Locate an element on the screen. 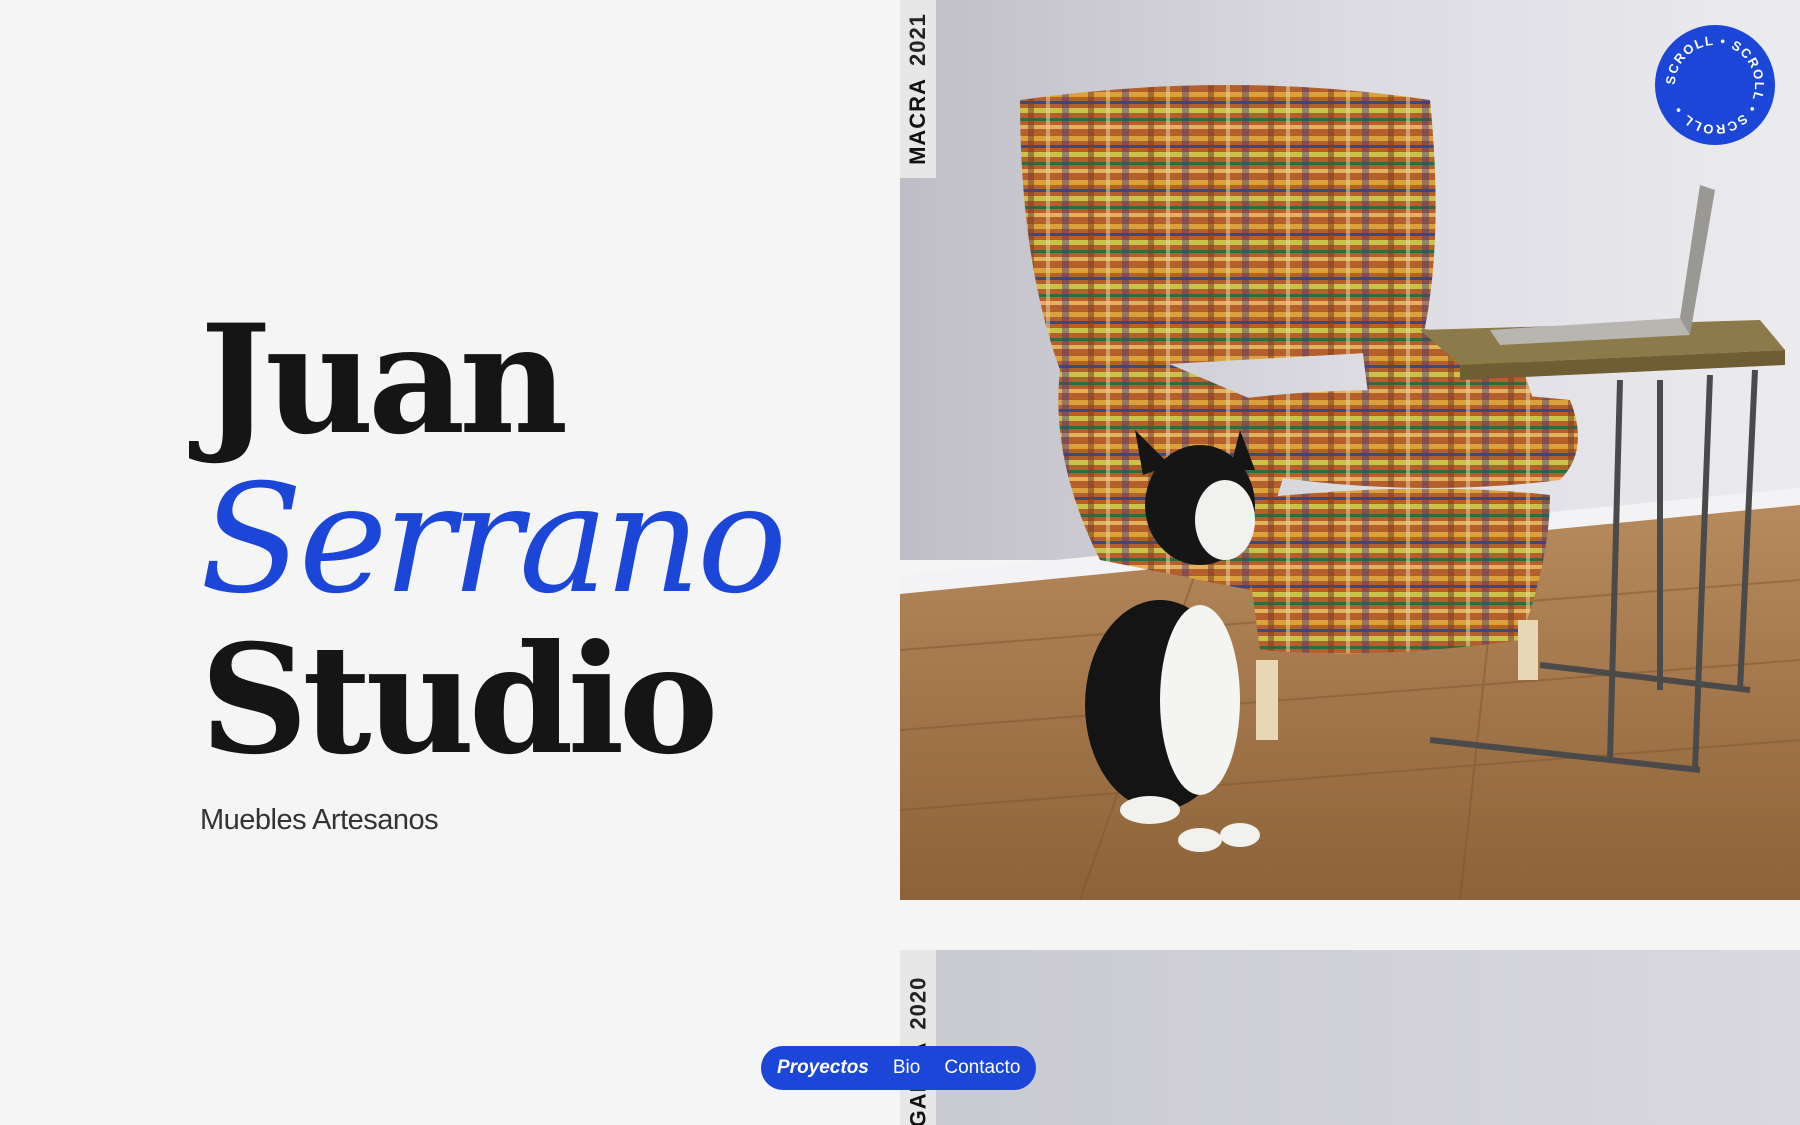 The height and width of the screenshot is (1125, 1800). hero-title-first-name: Juan is located at coordinates (384, 380).